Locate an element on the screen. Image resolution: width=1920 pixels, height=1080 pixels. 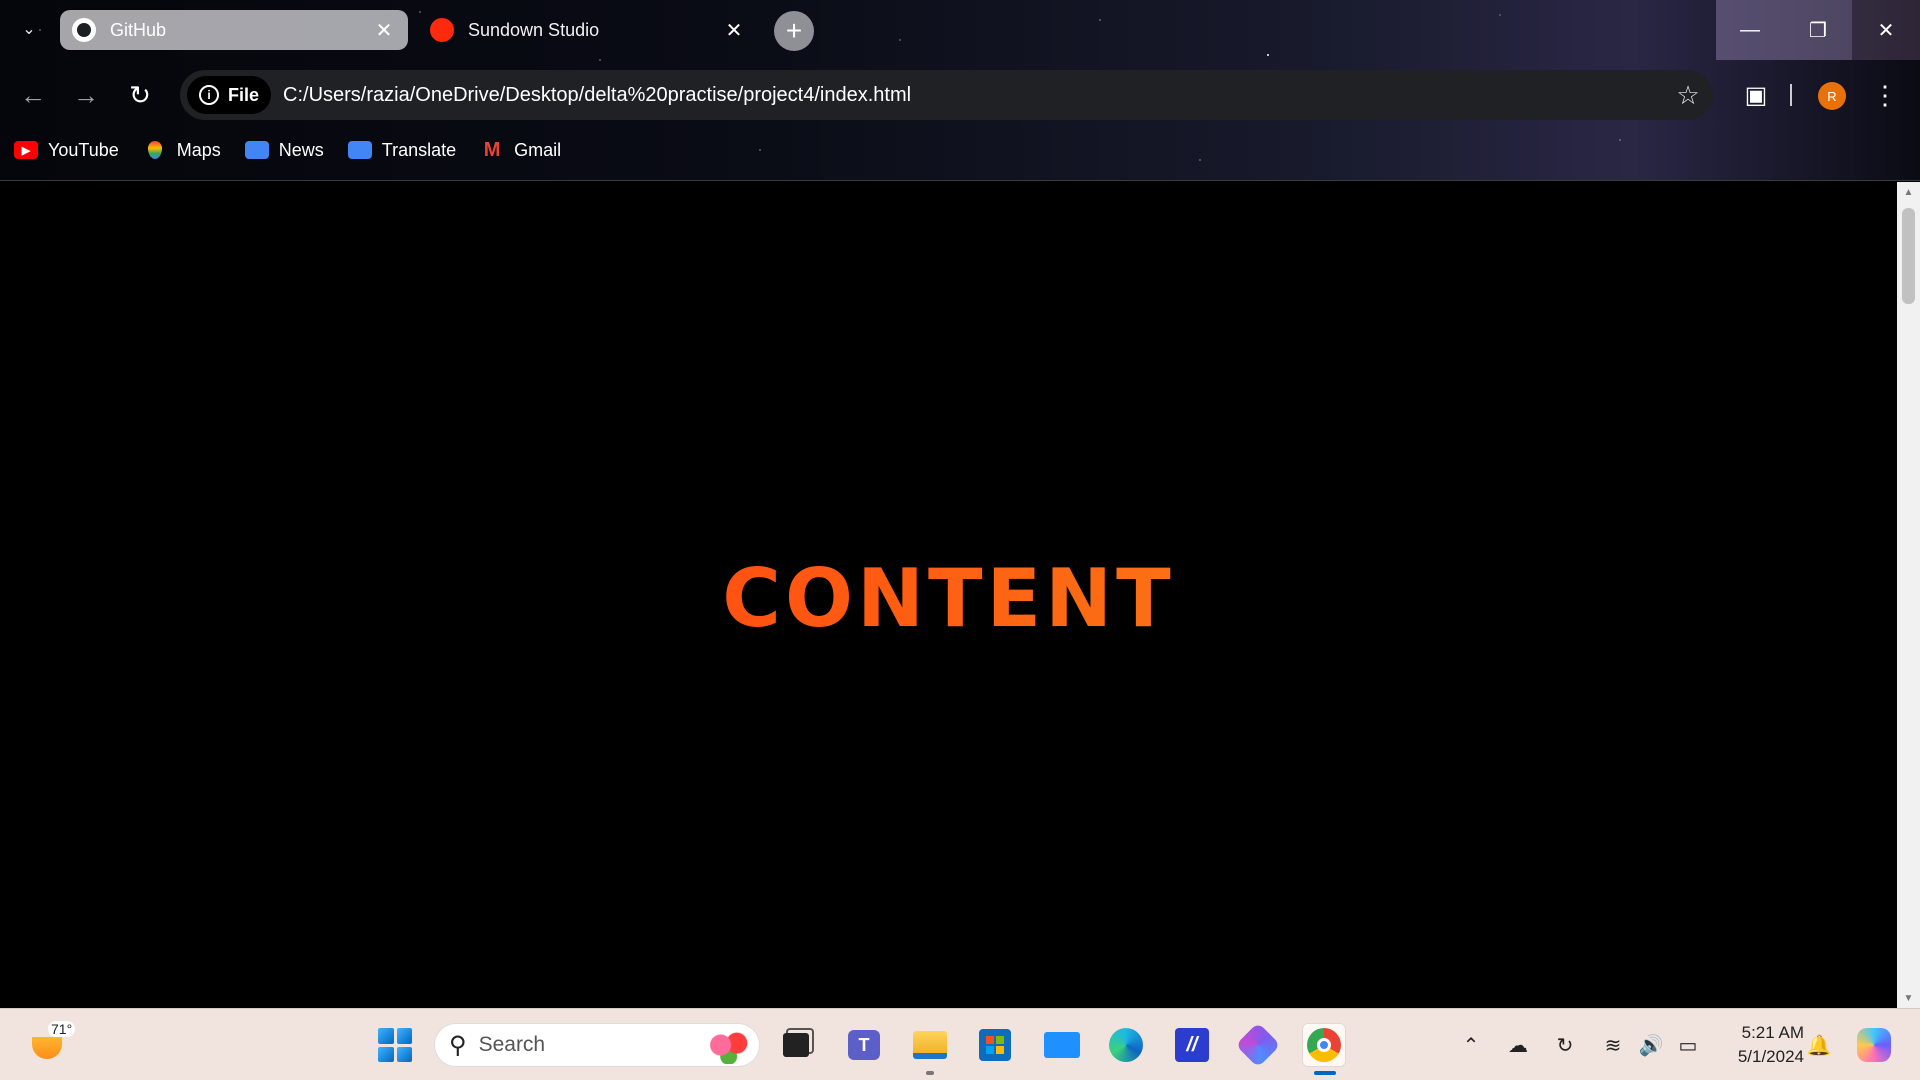
wifi-icon: ≋ is located at coordinates (1613, 1045).